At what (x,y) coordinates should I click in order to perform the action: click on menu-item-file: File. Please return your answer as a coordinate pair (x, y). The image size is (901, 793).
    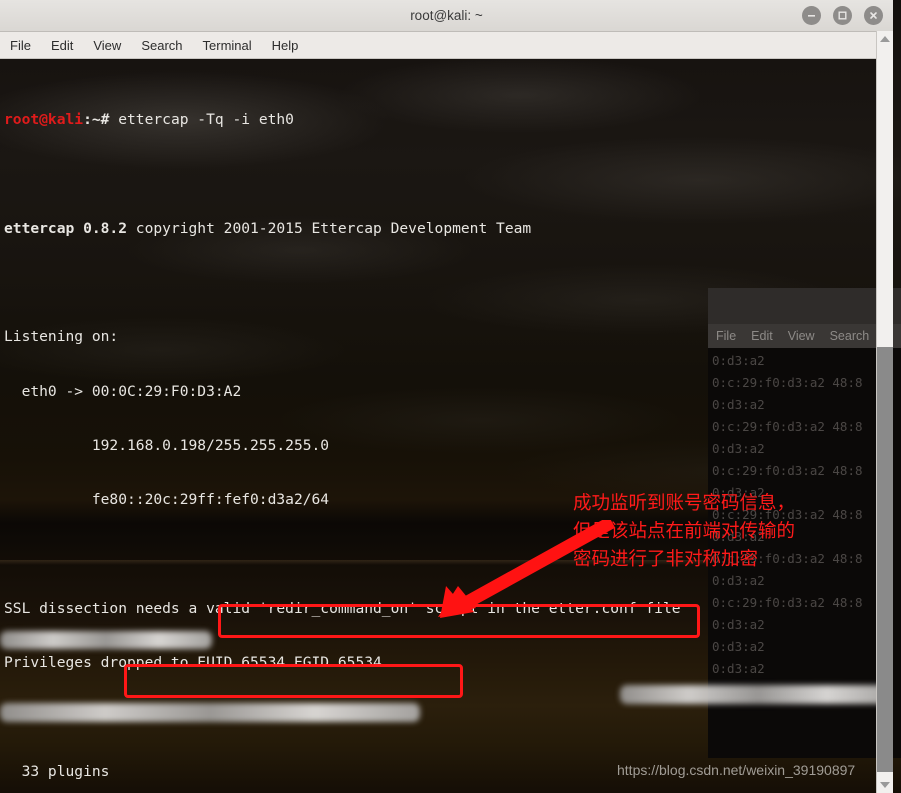
    Looking at the image, I should click on (20, 45).